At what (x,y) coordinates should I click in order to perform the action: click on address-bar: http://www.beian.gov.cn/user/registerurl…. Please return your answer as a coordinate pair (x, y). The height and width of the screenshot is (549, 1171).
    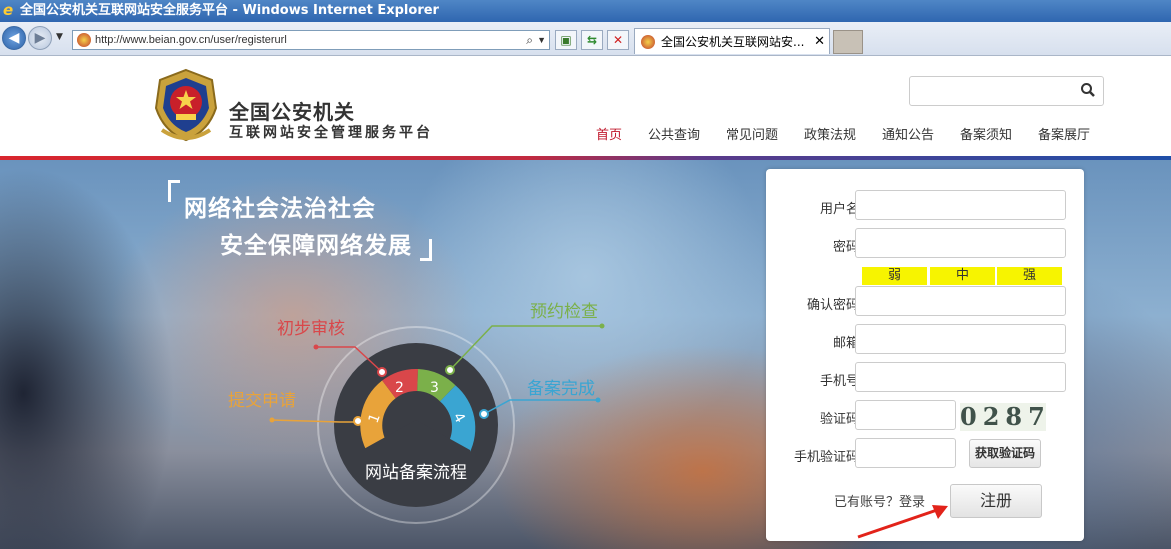
    Looking at the image, I should click on (311, 40).